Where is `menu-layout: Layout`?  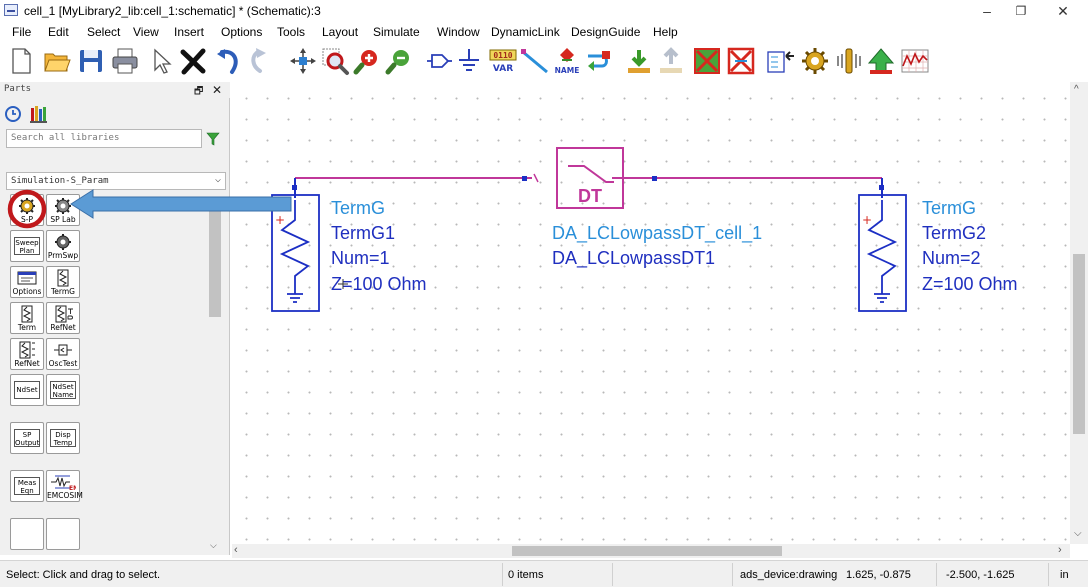 menu-layout: Layout is located at coordinates (340, 32).